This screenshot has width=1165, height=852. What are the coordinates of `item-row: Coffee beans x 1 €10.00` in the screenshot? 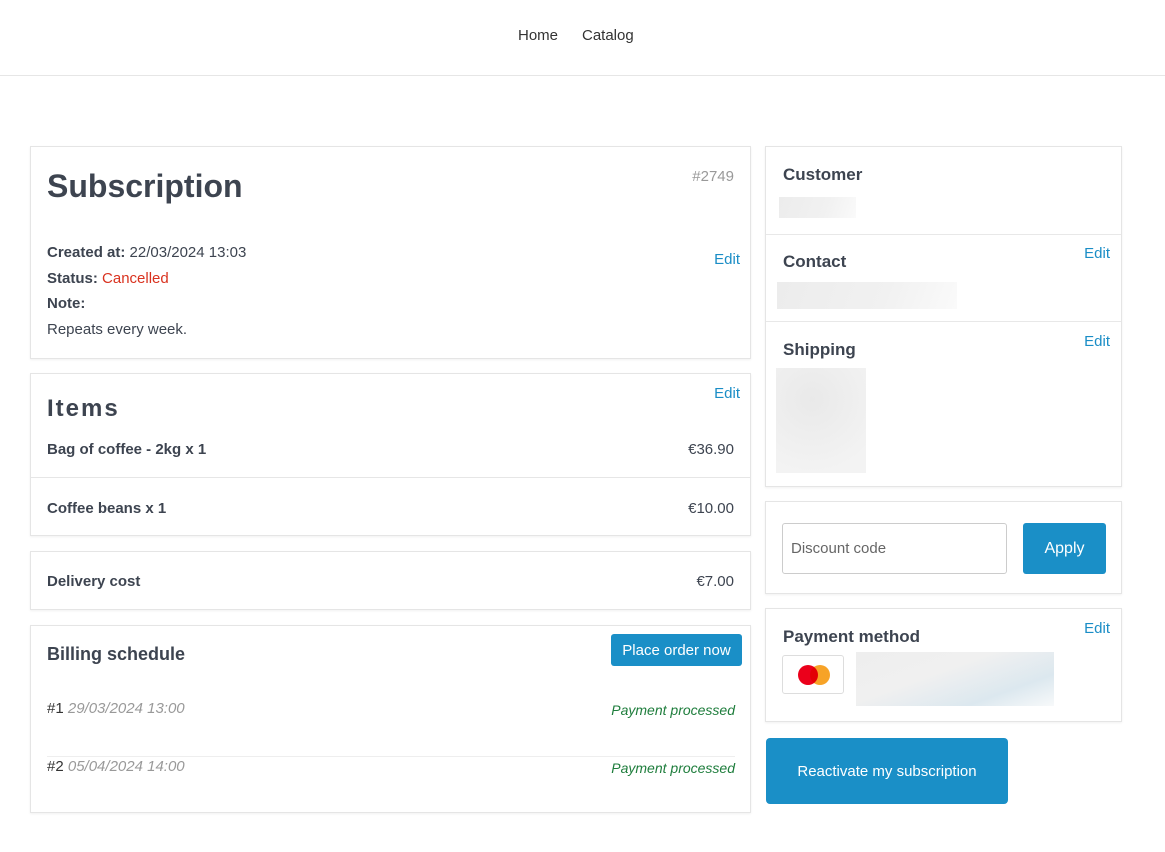 It's located at (390, 507).